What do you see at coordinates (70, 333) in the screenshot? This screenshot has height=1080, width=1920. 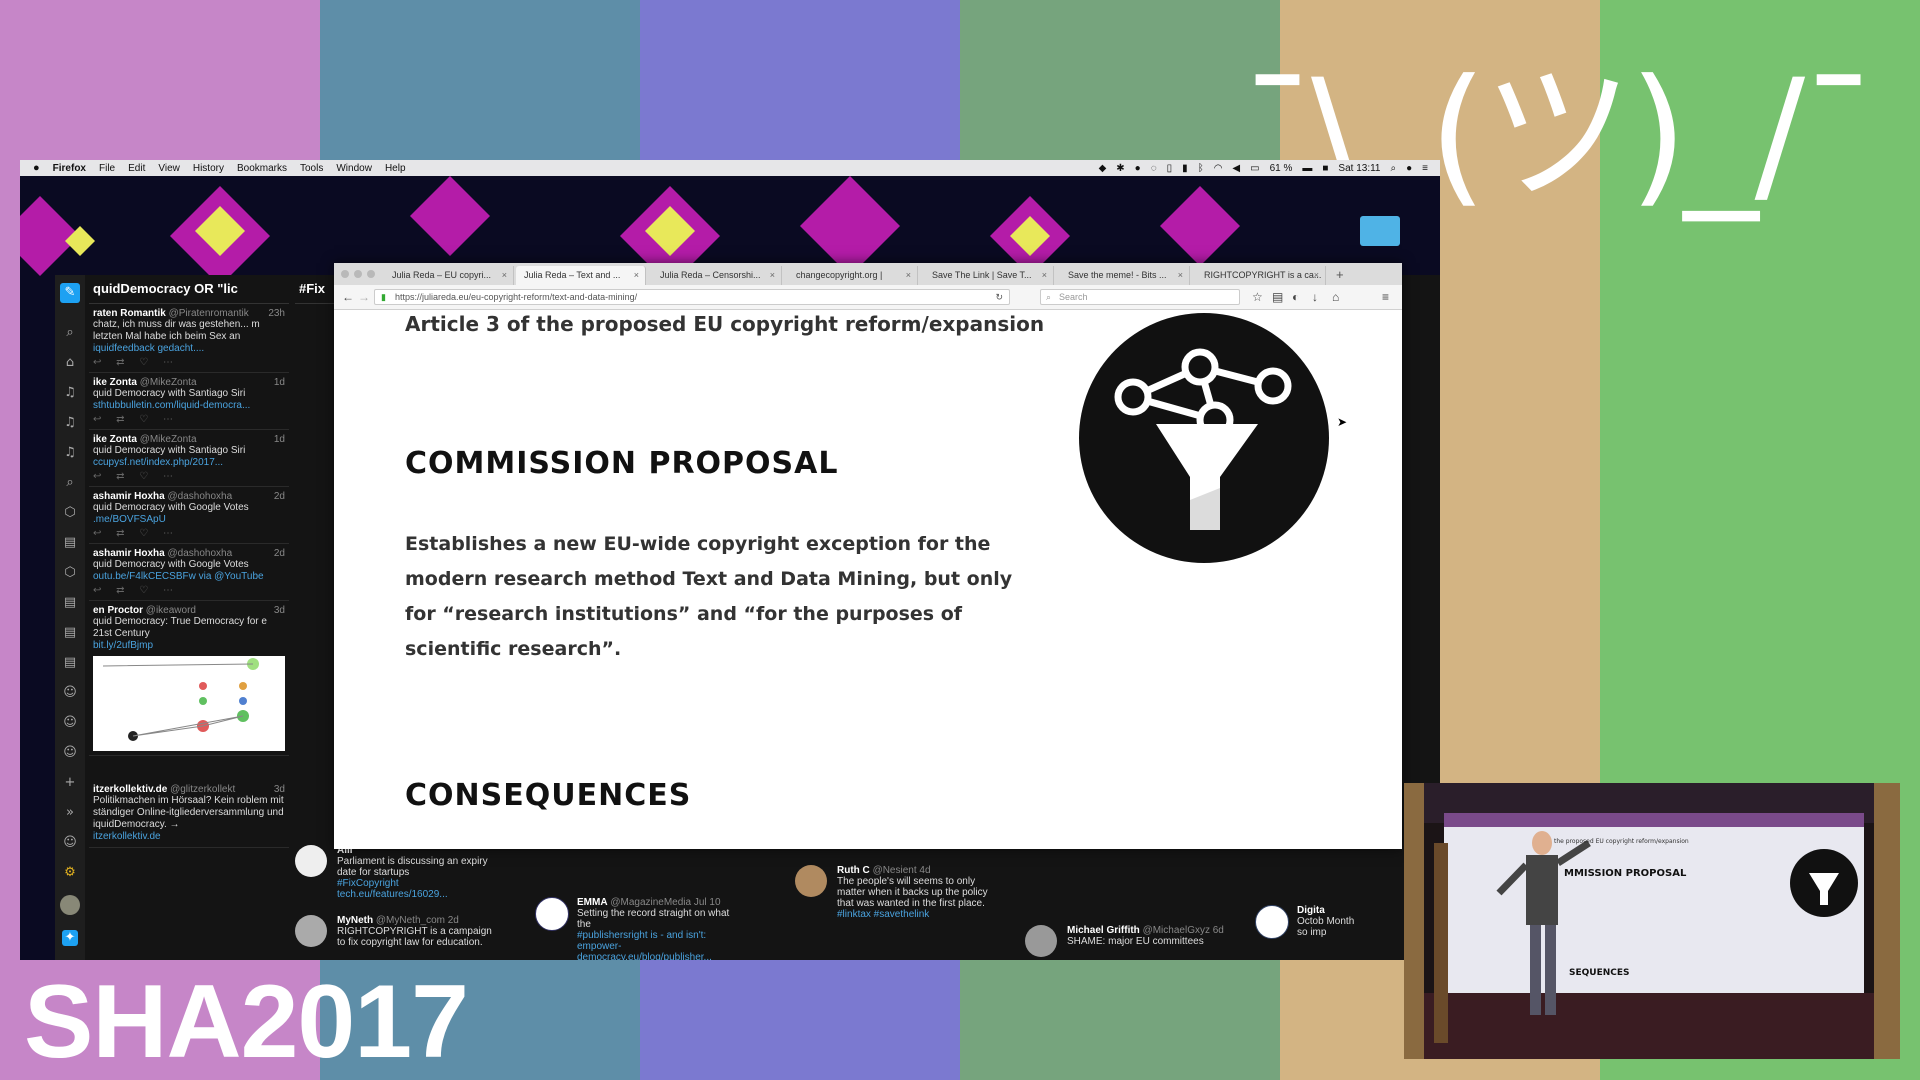 I see `search-icon: ⌕` at bounding box center [70, 333].